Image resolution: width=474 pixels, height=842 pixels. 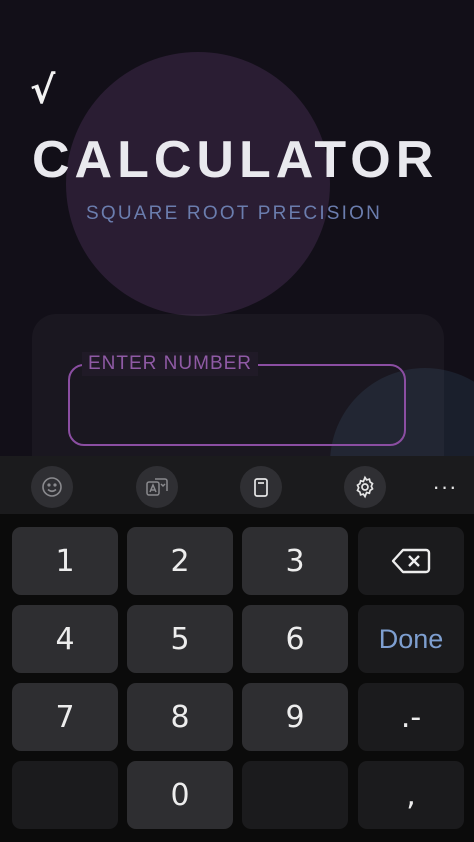 What do you see at coordinates (295, 717) in the screenshot?
I see `key-9: 9` at bounding box center [295, 717].